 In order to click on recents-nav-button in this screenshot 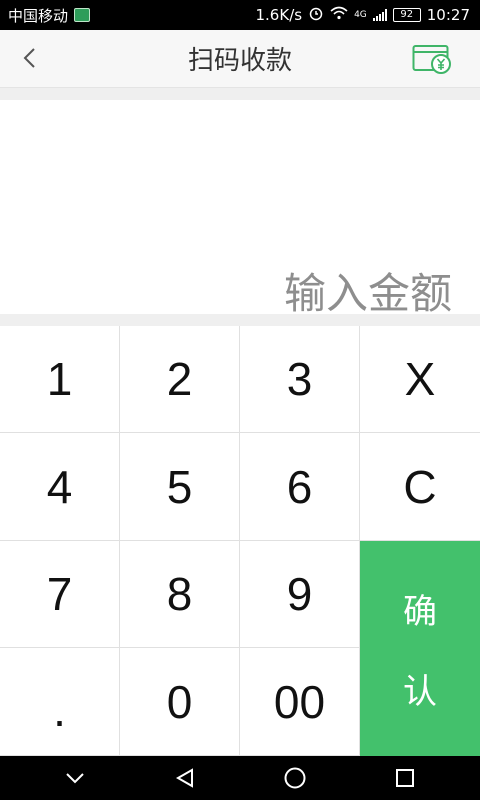, I will do `click(405, 778)`.